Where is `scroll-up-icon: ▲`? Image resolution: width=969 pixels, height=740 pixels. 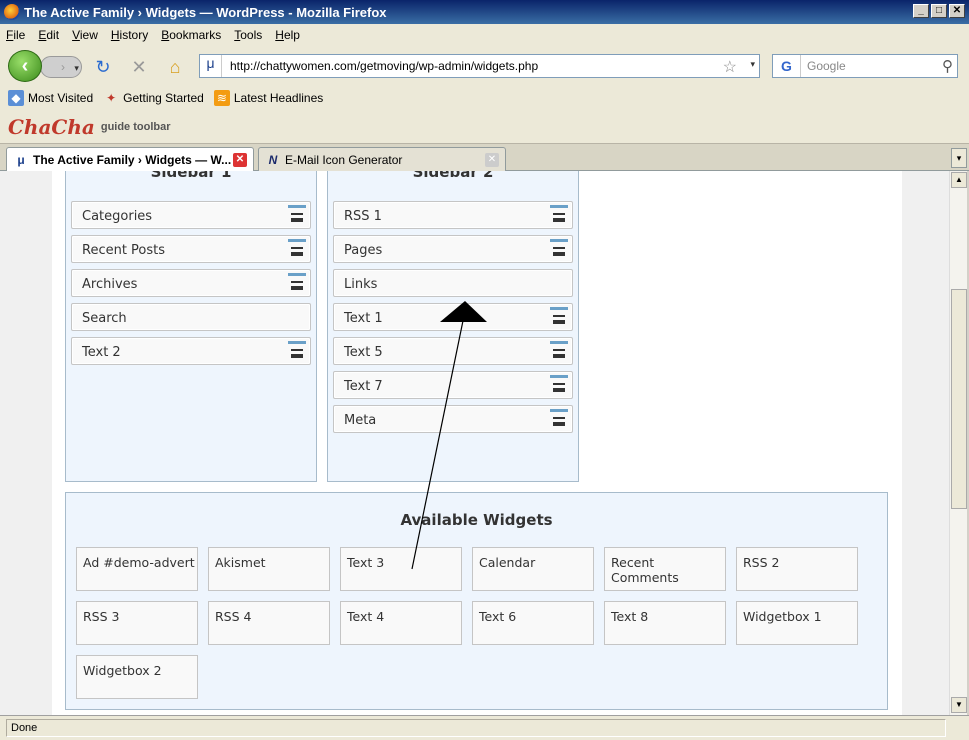 scroll-up-icon: ▲ is located at coordinates (959, 180).